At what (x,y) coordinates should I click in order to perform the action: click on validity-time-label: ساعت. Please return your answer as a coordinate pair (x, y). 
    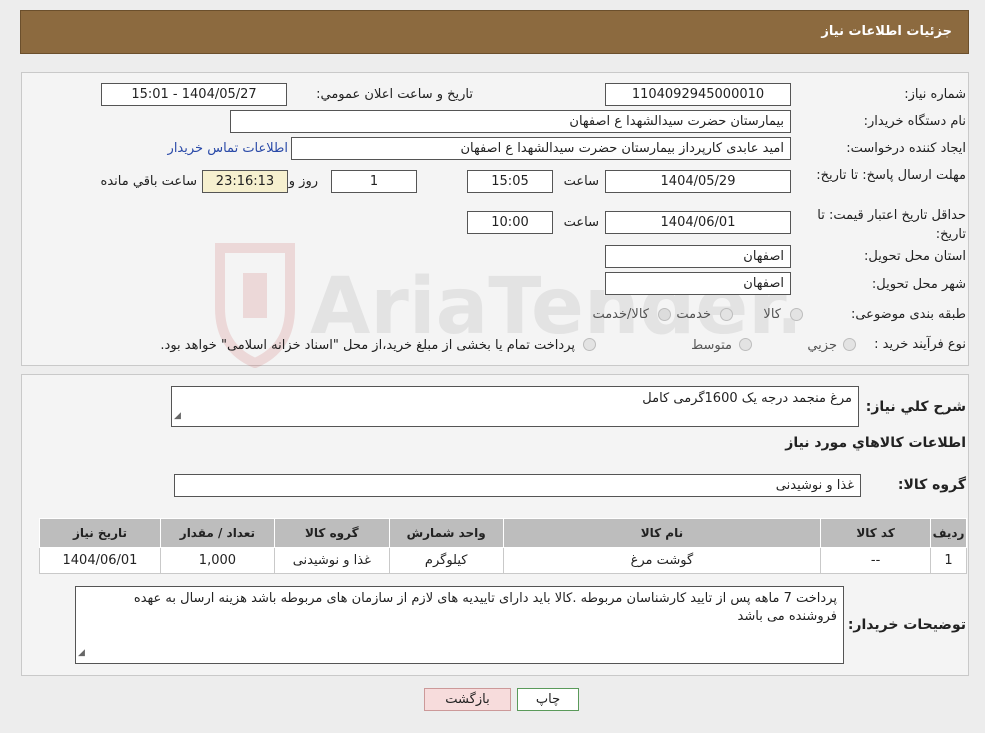
    Looking at the image, I should click on (581, 222).